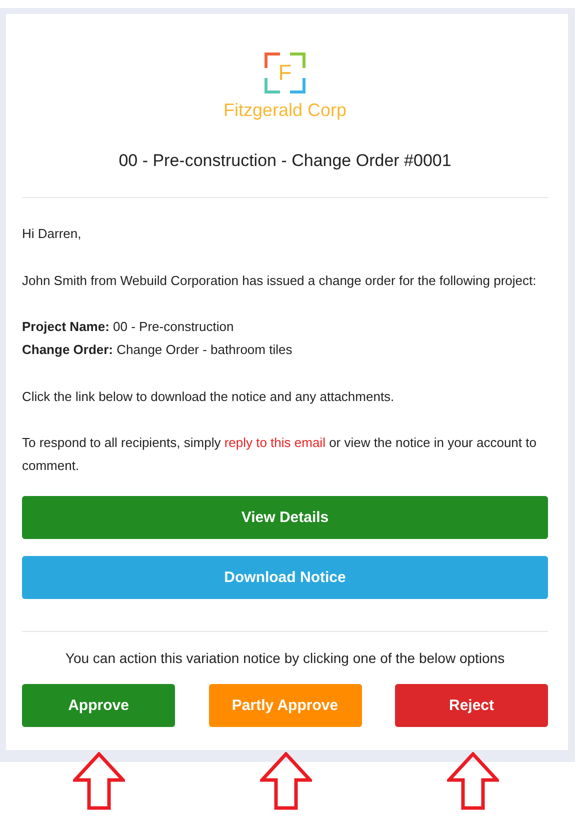  What do you see at coordinates (275, 442) in the screenshot?
I see `reply-link: reply to this email` at bounding box center [275, 442].